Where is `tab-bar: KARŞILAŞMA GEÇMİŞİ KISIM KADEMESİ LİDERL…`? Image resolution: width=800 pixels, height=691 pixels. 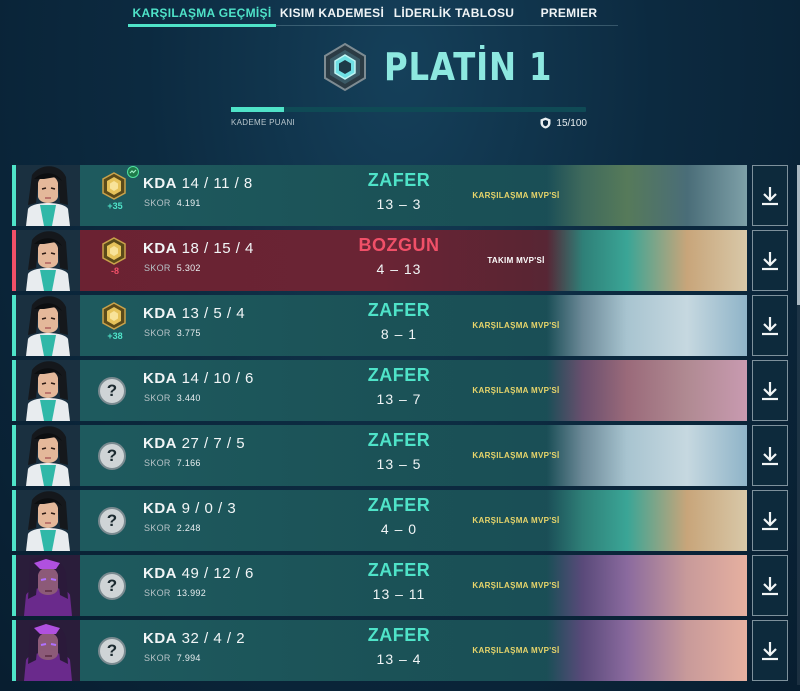
tab-bar: KARŞILAŞMA GEÇMİŞİ KISIM KADEMESİ LİDERL… is located at coordinates (373, 13).